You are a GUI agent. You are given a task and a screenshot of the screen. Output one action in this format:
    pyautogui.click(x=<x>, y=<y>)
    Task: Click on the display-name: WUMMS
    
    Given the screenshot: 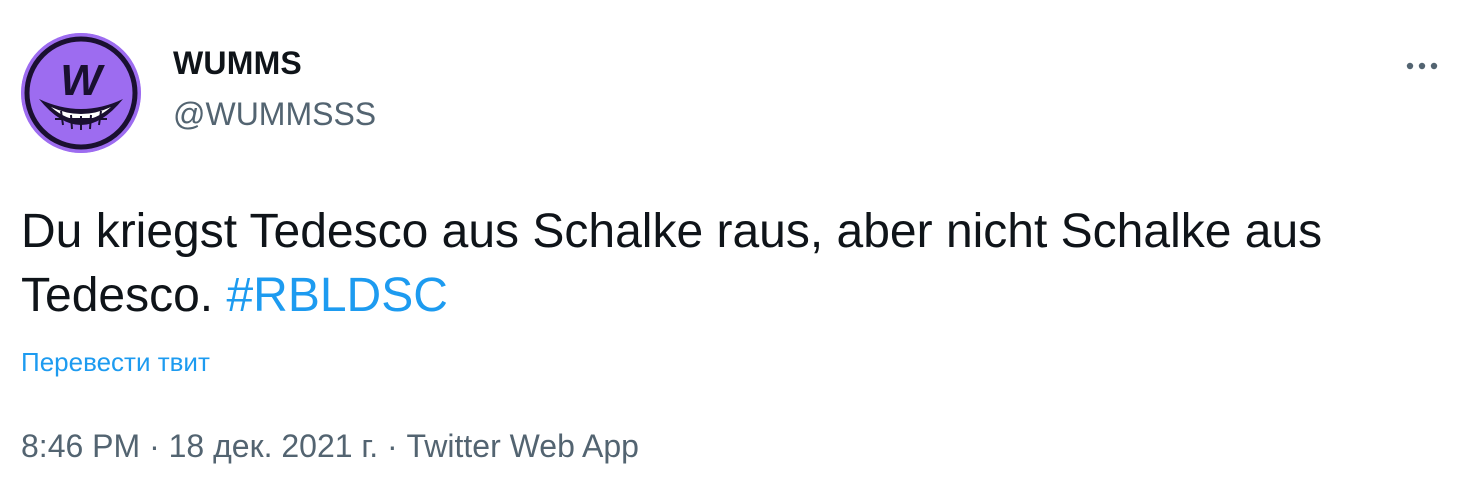 What is the action you would take?
    pyautogui.click(x=237, y=63)
    